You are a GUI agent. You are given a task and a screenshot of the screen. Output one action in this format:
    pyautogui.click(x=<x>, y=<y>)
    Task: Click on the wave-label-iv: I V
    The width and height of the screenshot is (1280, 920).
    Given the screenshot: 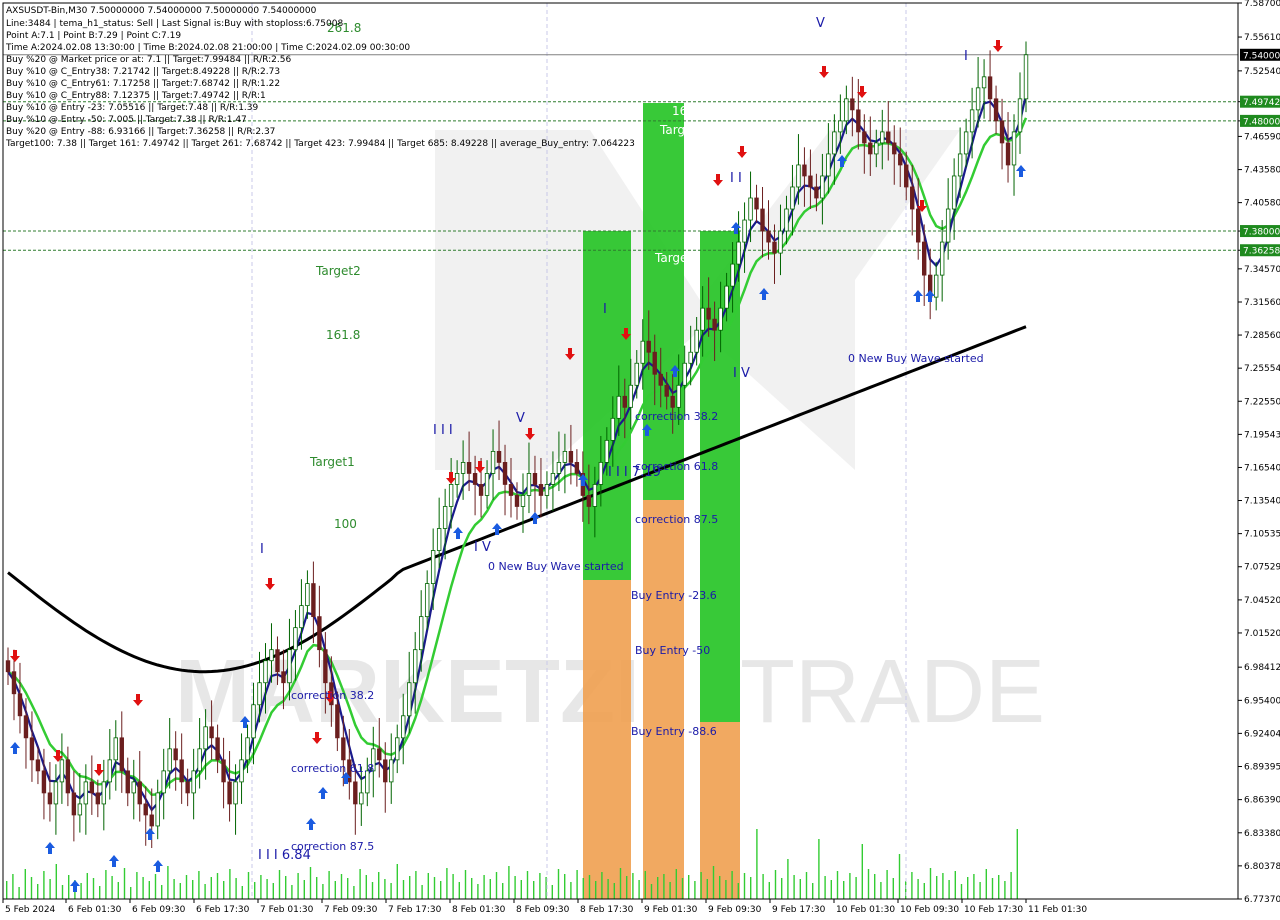 What is the action you would take?
    pyautogui.click(x=482, y=547)
    